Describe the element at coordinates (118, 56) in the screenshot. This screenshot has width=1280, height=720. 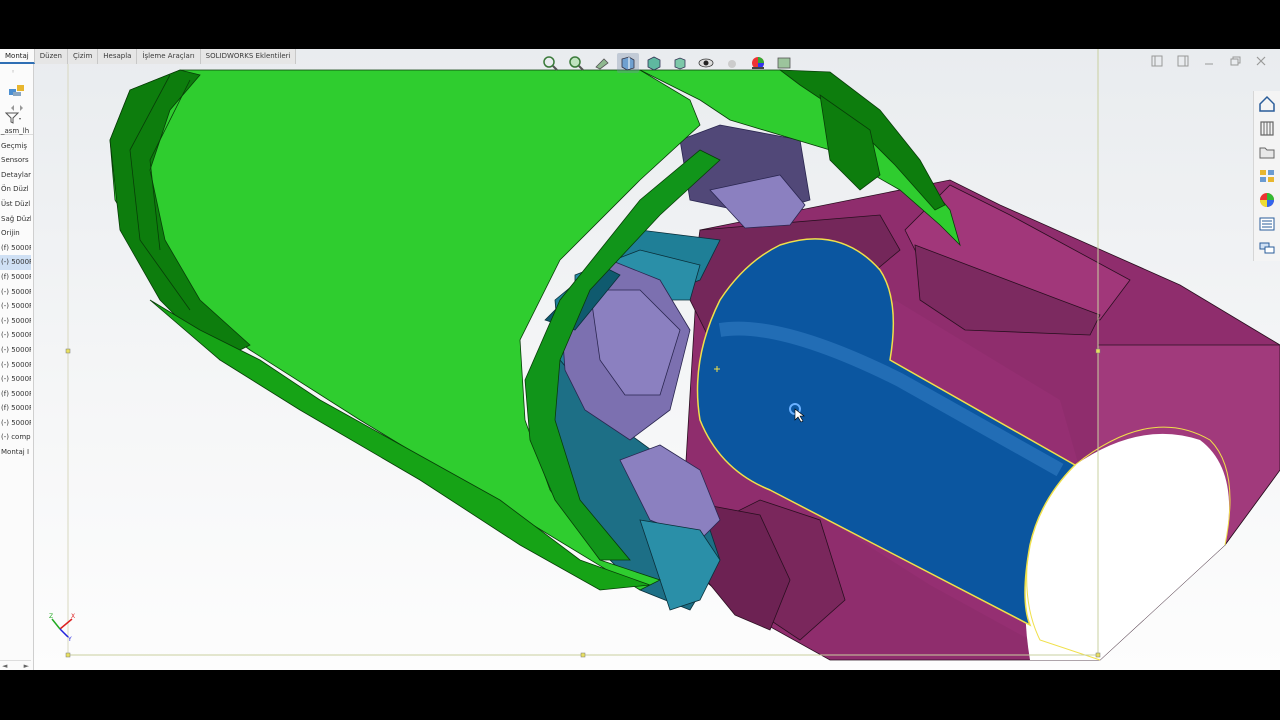
I see `tab-hesapla: Hesapla` at that location.